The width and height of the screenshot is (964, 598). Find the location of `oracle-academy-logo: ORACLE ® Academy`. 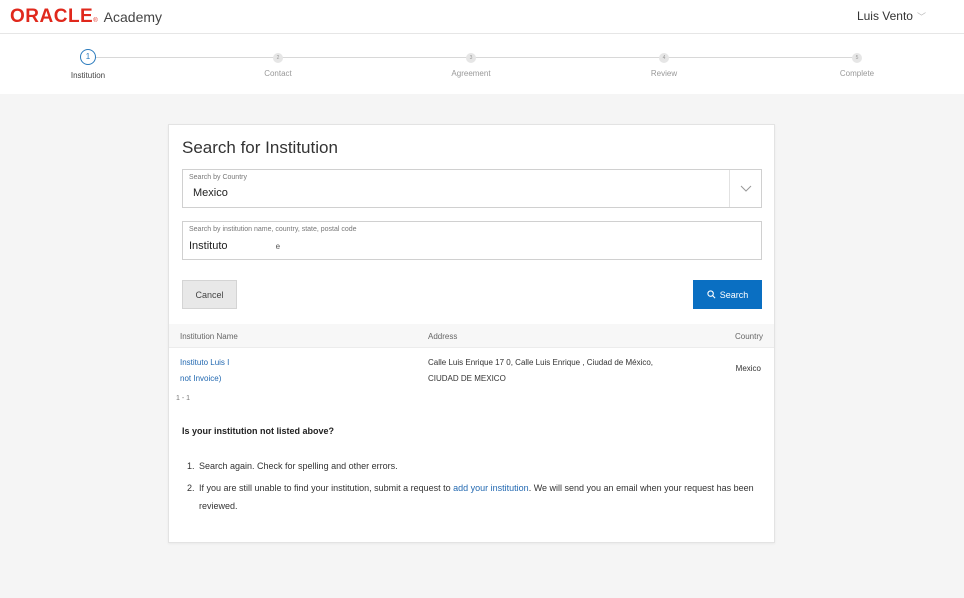

oracle-academy-logo: ORACLE ® Academy is located at coordinates (86, 17).